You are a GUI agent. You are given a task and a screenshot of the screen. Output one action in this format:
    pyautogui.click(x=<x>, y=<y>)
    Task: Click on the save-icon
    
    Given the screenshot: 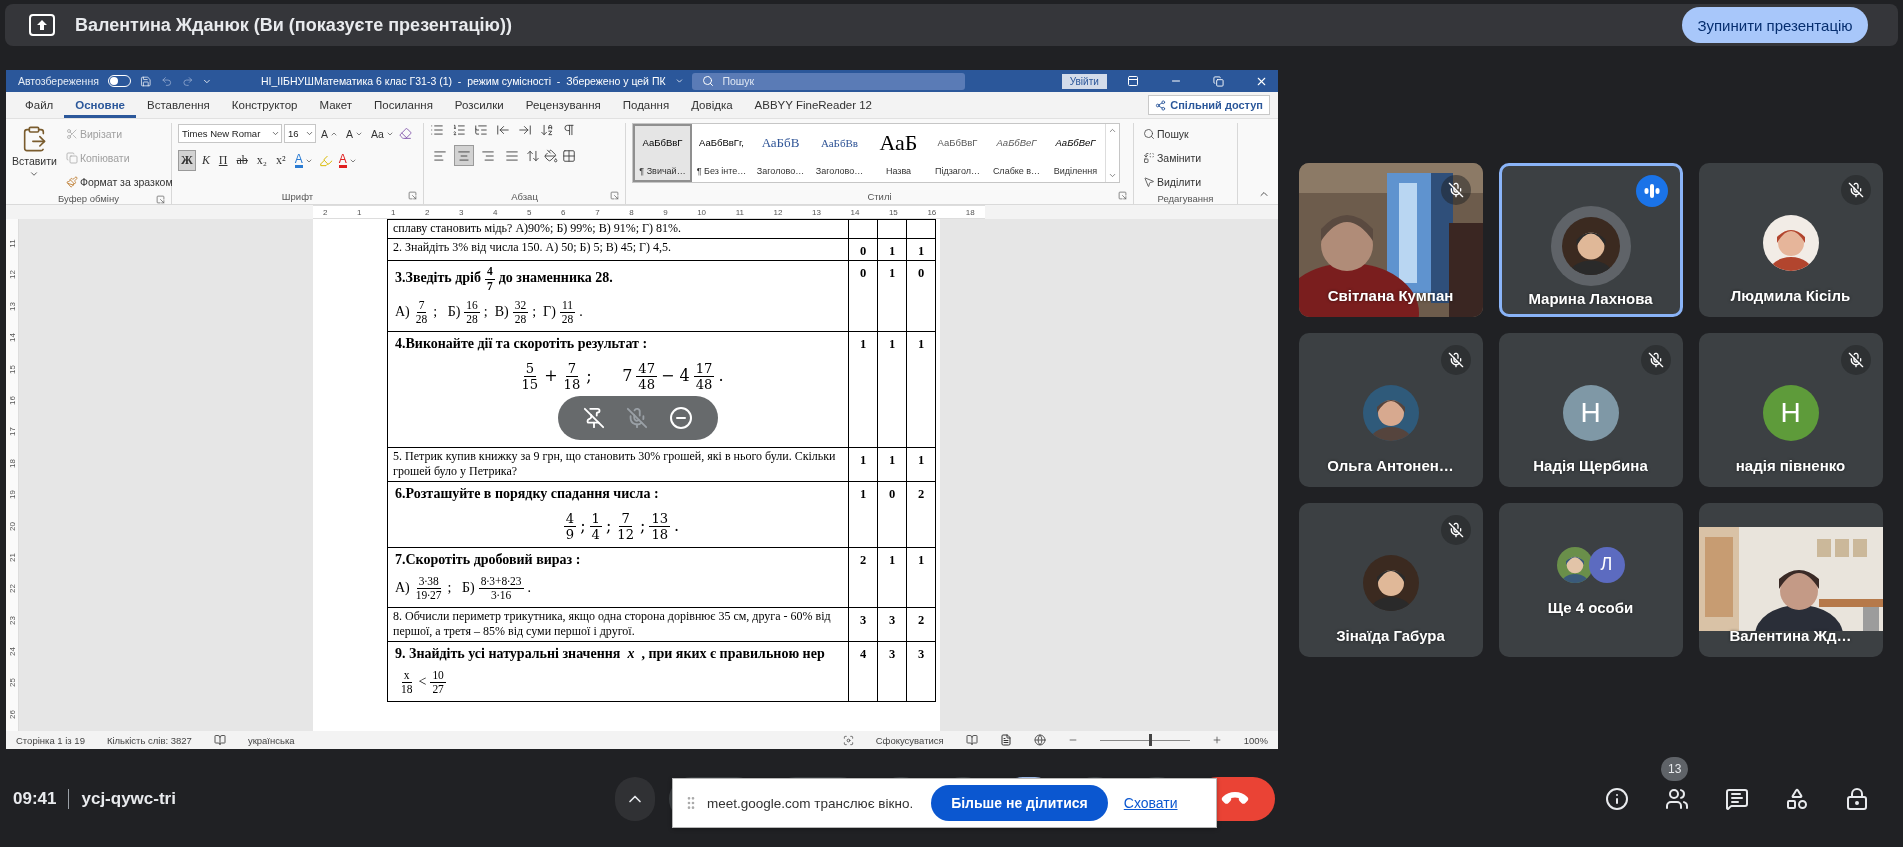 What is the action you would take?
    pyautogui.click(x=146, y=81)
    